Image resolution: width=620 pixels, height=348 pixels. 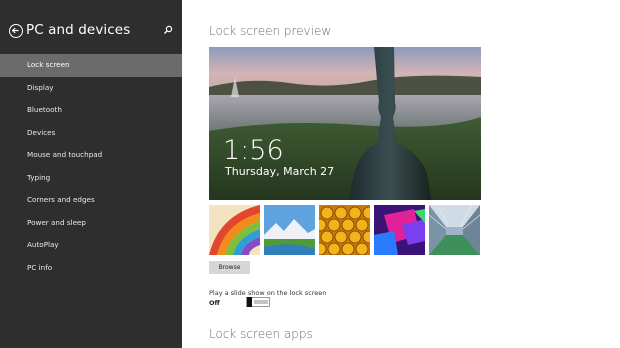 I want to click on sidebar-item-pc-info: PC info, so click(x=91, y=268).